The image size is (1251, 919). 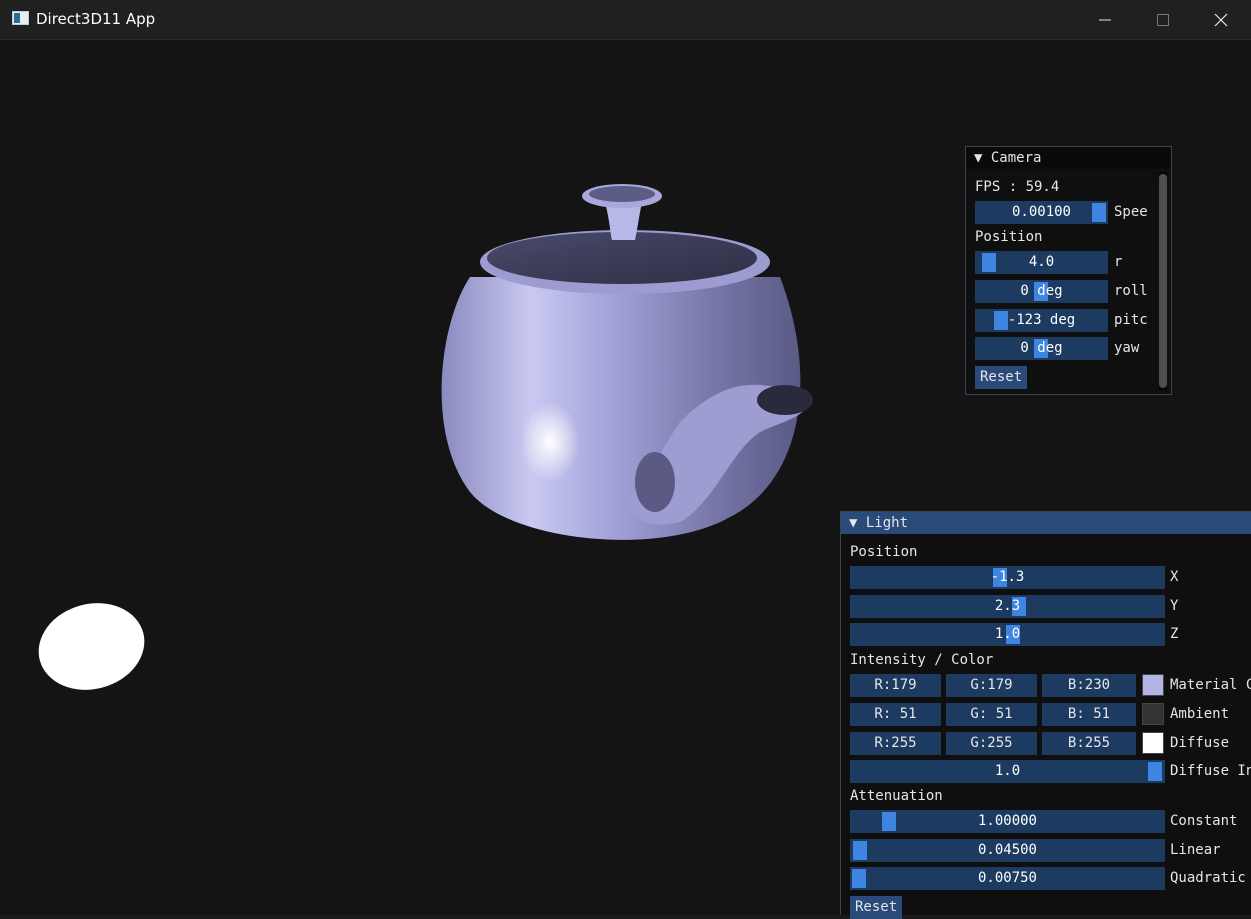 What do you see at coordinates (1174, 606) in the screenshot?
I see `light-y-label: Y` at bounding box center [1174, 606].